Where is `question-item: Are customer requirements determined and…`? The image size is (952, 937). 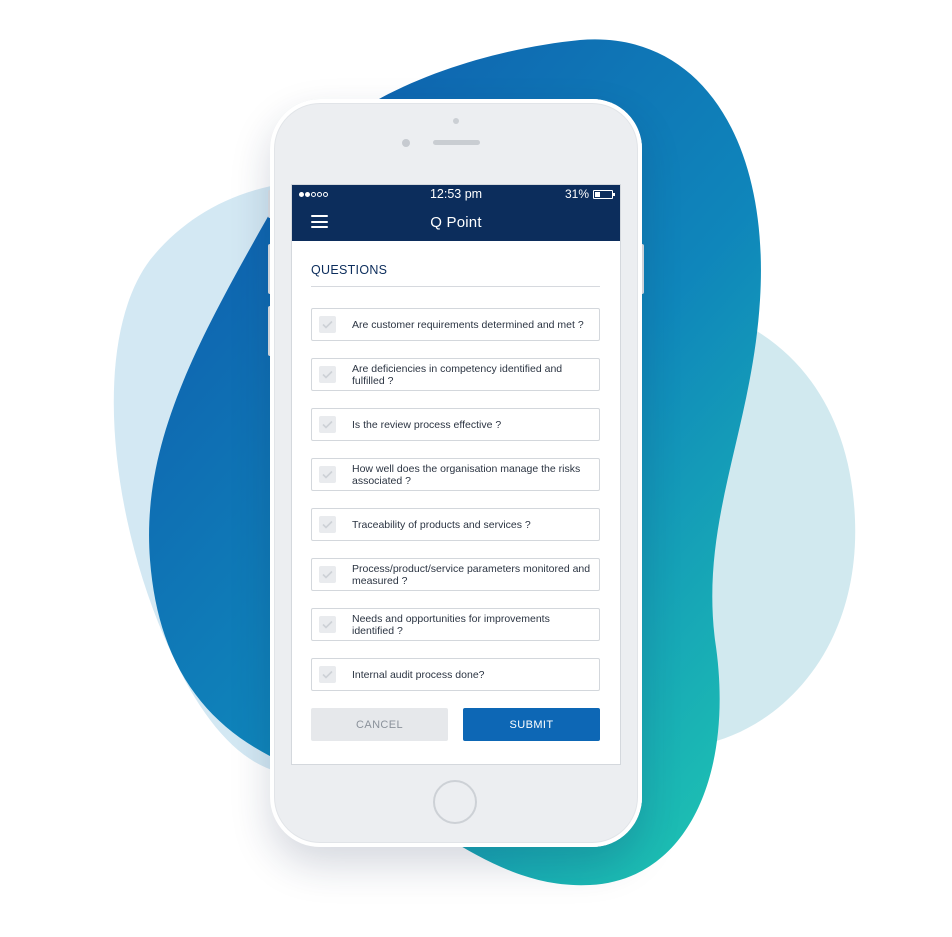
question-item: Are customer requirements determined and… is located at coordinates (455, 324).